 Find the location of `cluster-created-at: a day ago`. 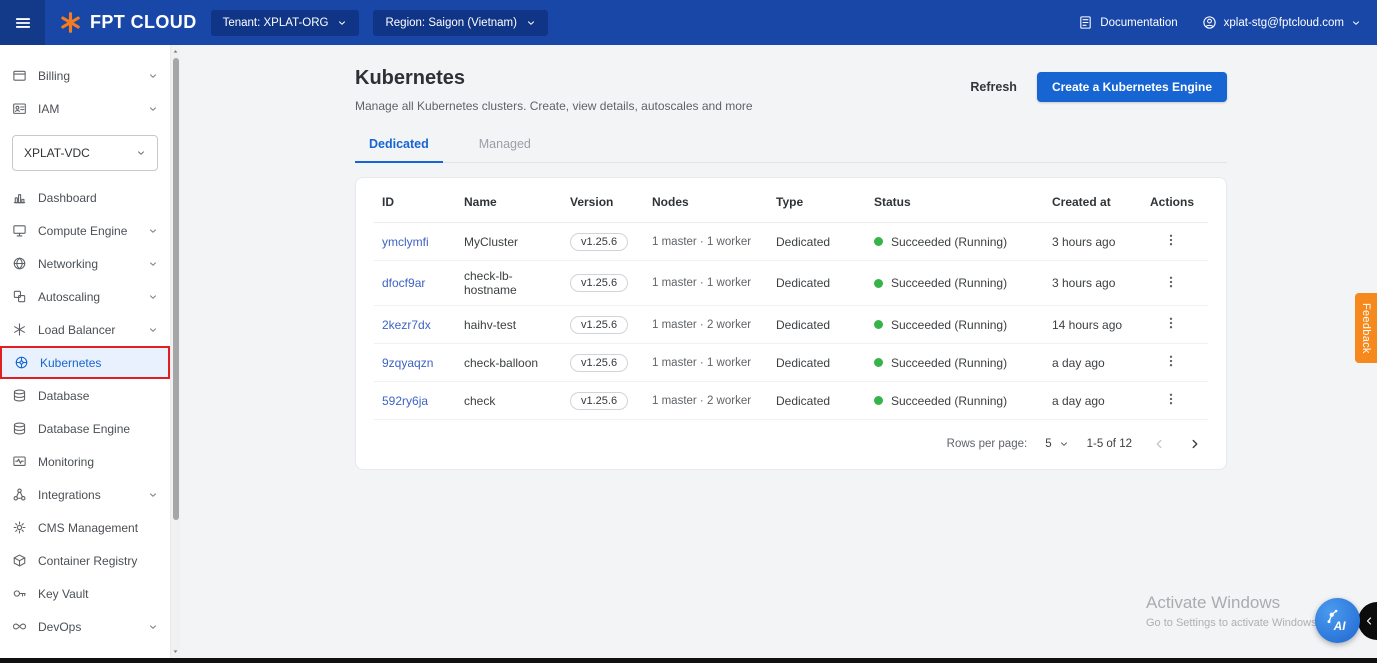

cluster-created-at: a day ago is located at coordinates (1078, 362).